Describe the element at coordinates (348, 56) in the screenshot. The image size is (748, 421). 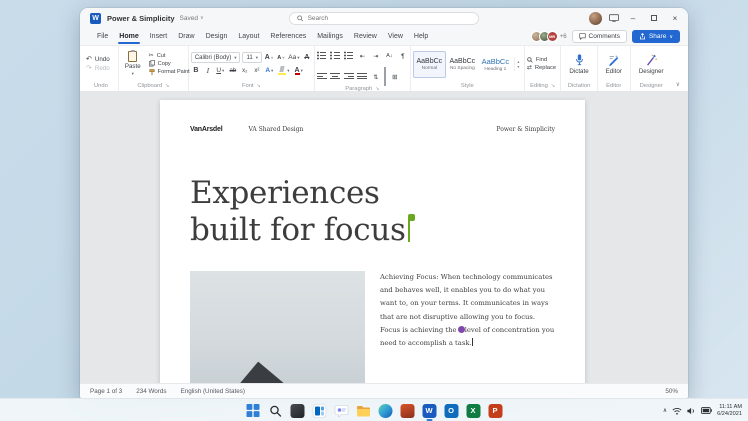
I see `multilevel-list-button` at that location.